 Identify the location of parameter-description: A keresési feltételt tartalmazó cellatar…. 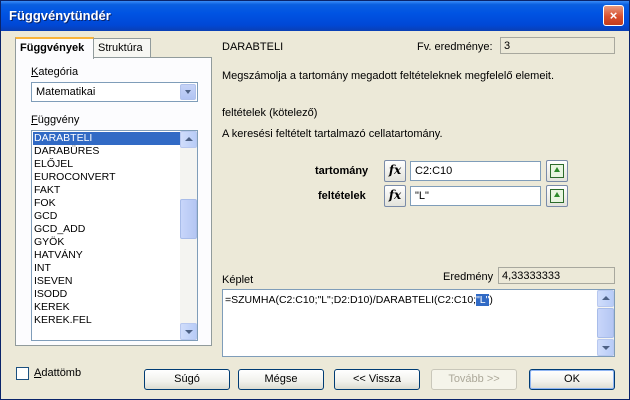
(332, 134).